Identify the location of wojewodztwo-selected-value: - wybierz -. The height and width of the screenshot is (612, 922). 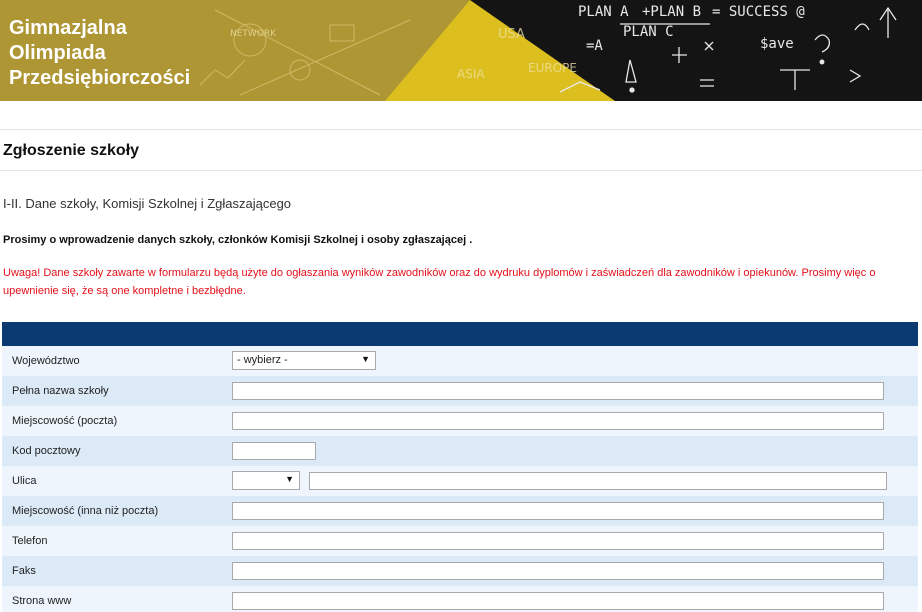
(262, 360).